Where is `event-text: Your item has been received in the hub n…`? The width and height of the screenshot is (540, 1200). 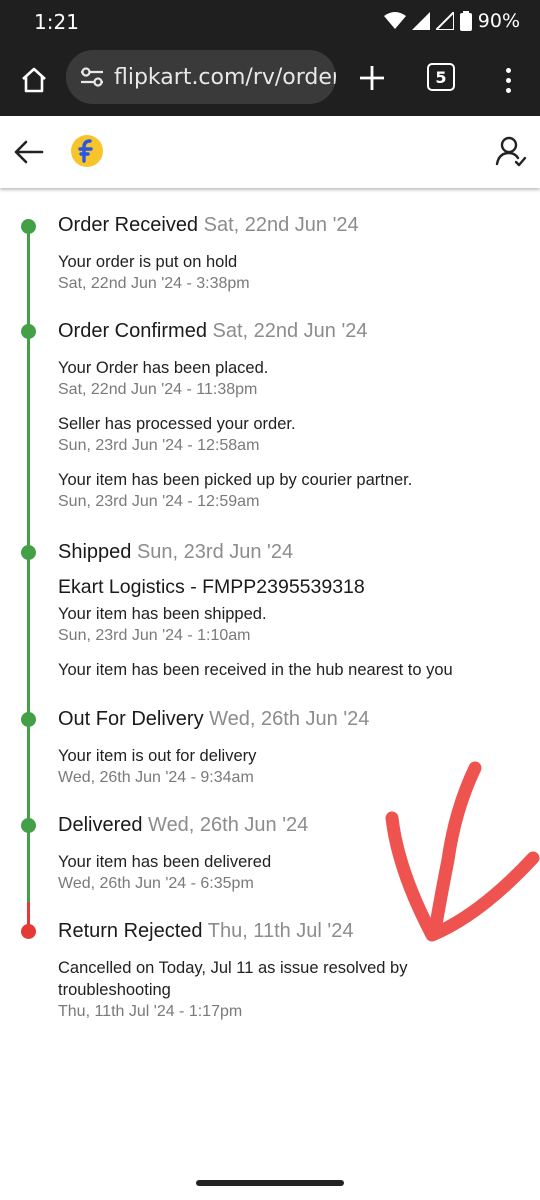
event-text: Your item has been received in the hub n… is located at coordinates (255, 670).